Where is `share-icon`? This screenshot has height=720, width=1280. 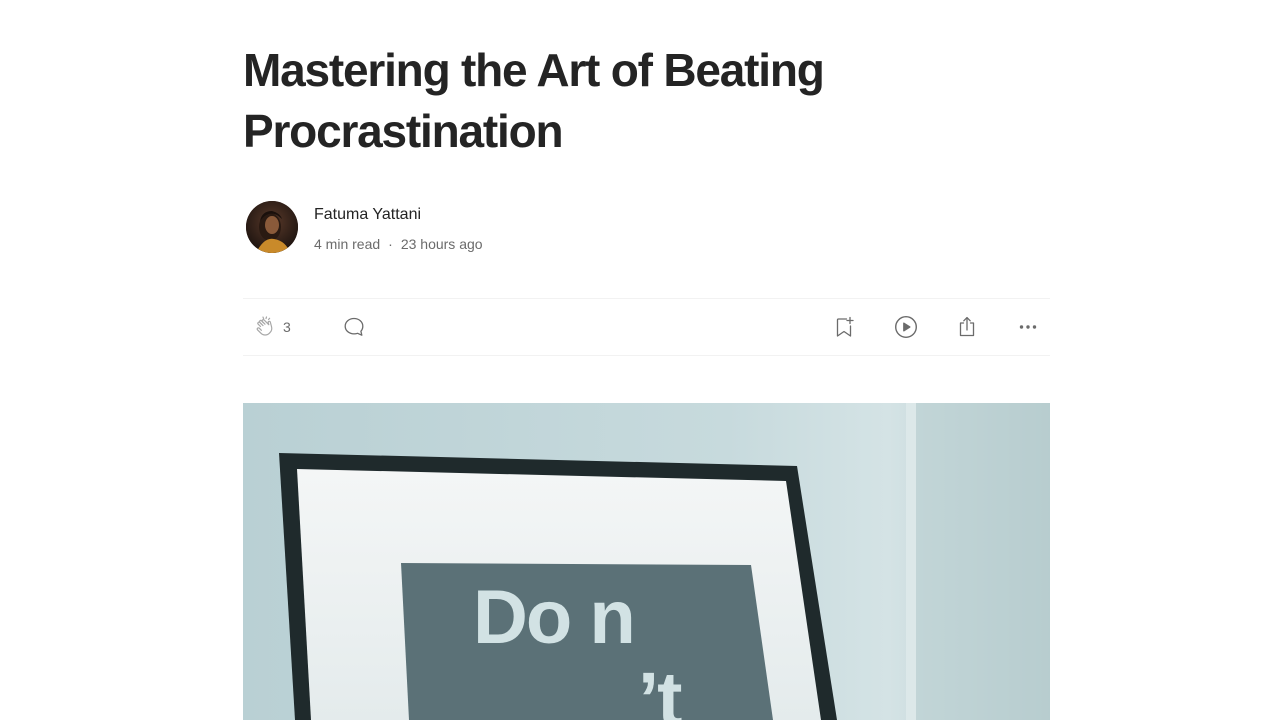 share-icon is located at coordinates (967, 327).